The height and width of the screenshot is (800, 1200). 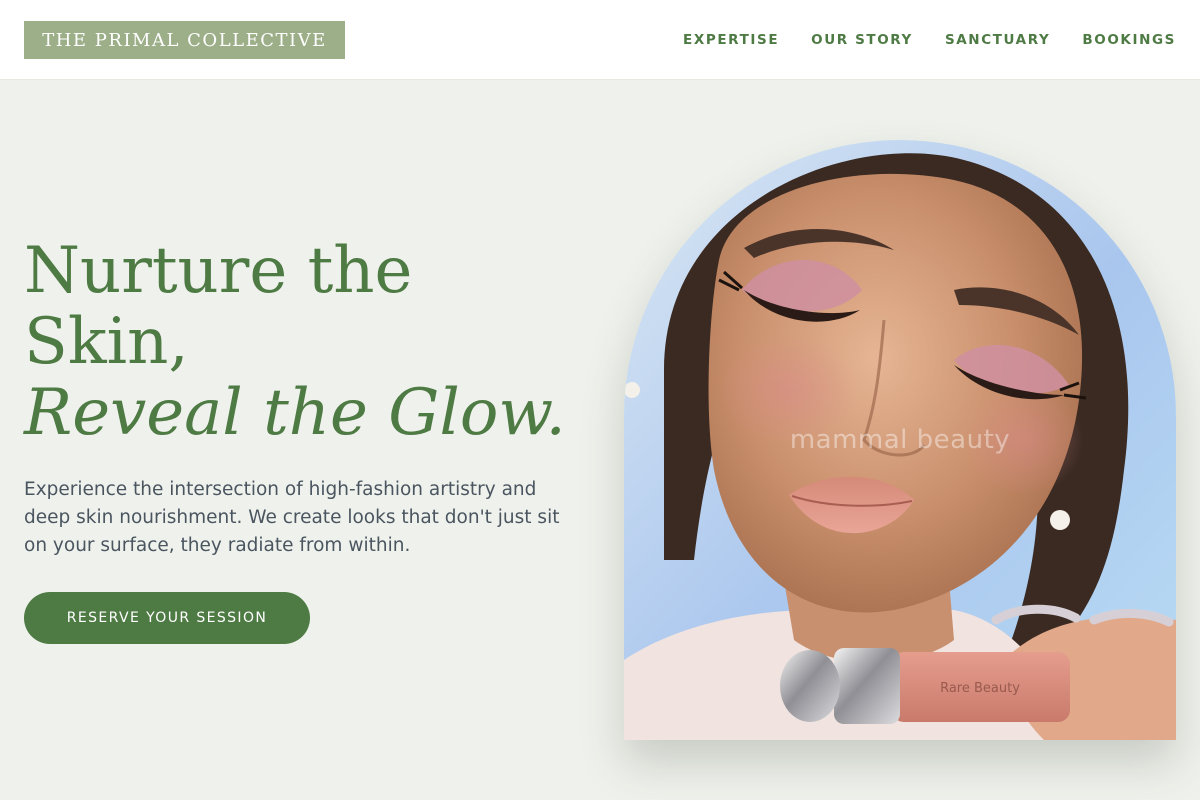 I want to click on nav-item-sanctuary: SANCTUARY, so click(x=997, y=40).